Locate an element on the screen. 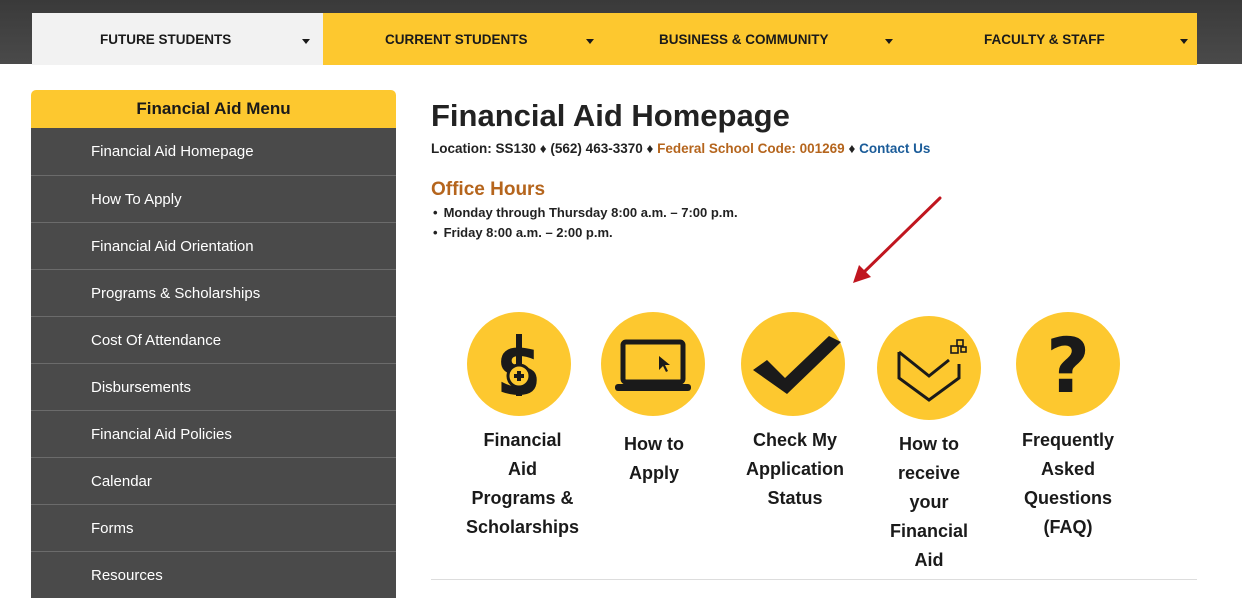 The width and height of the screenshot is (1242, 605). financial-aid-programs-link: S is located at coordinates (519, 364).